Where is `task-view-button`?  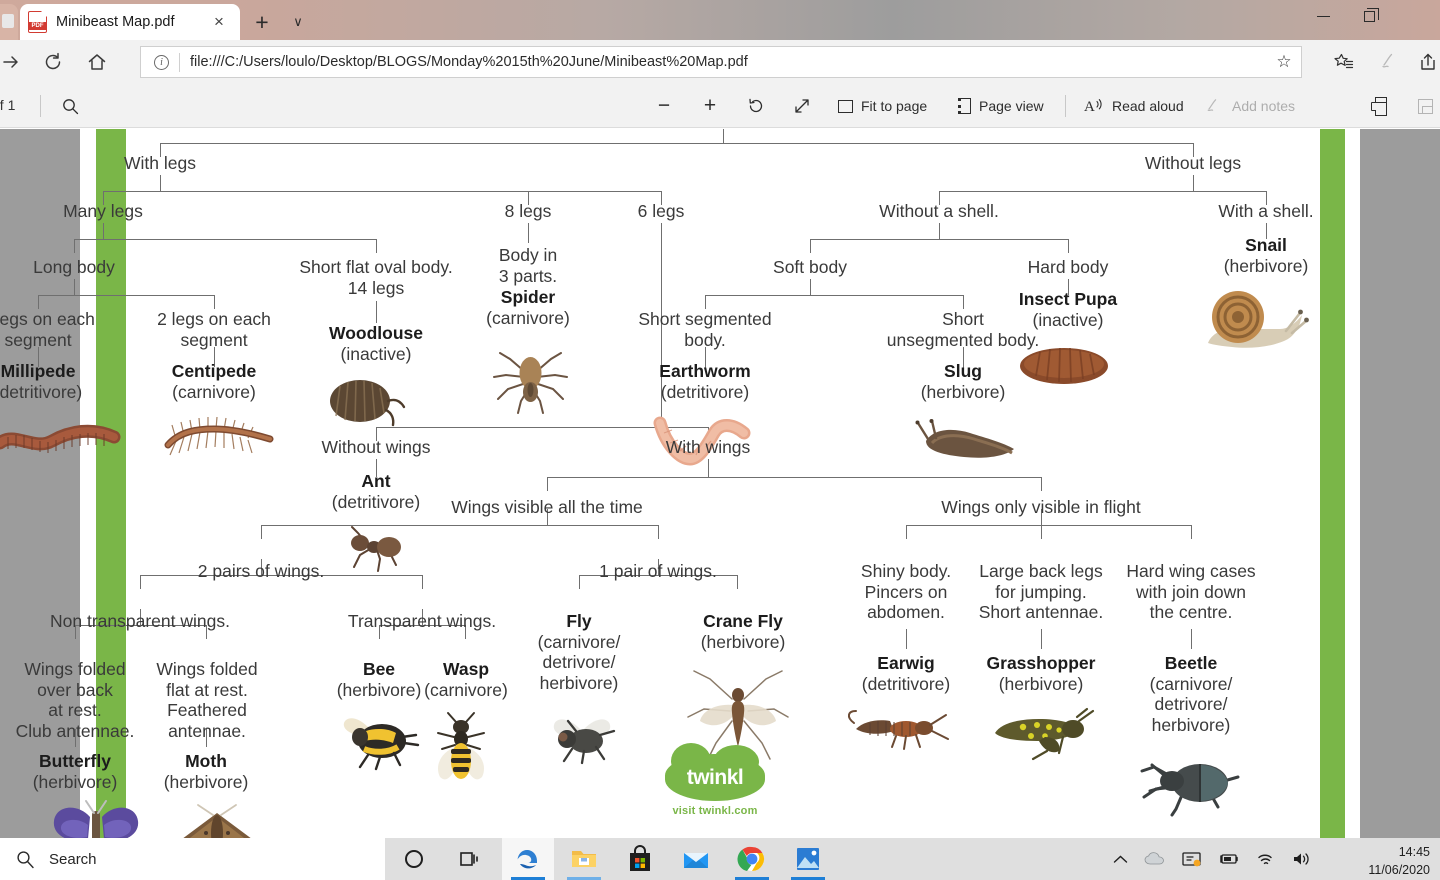 task-view-button is located at coordinates (470, 859).